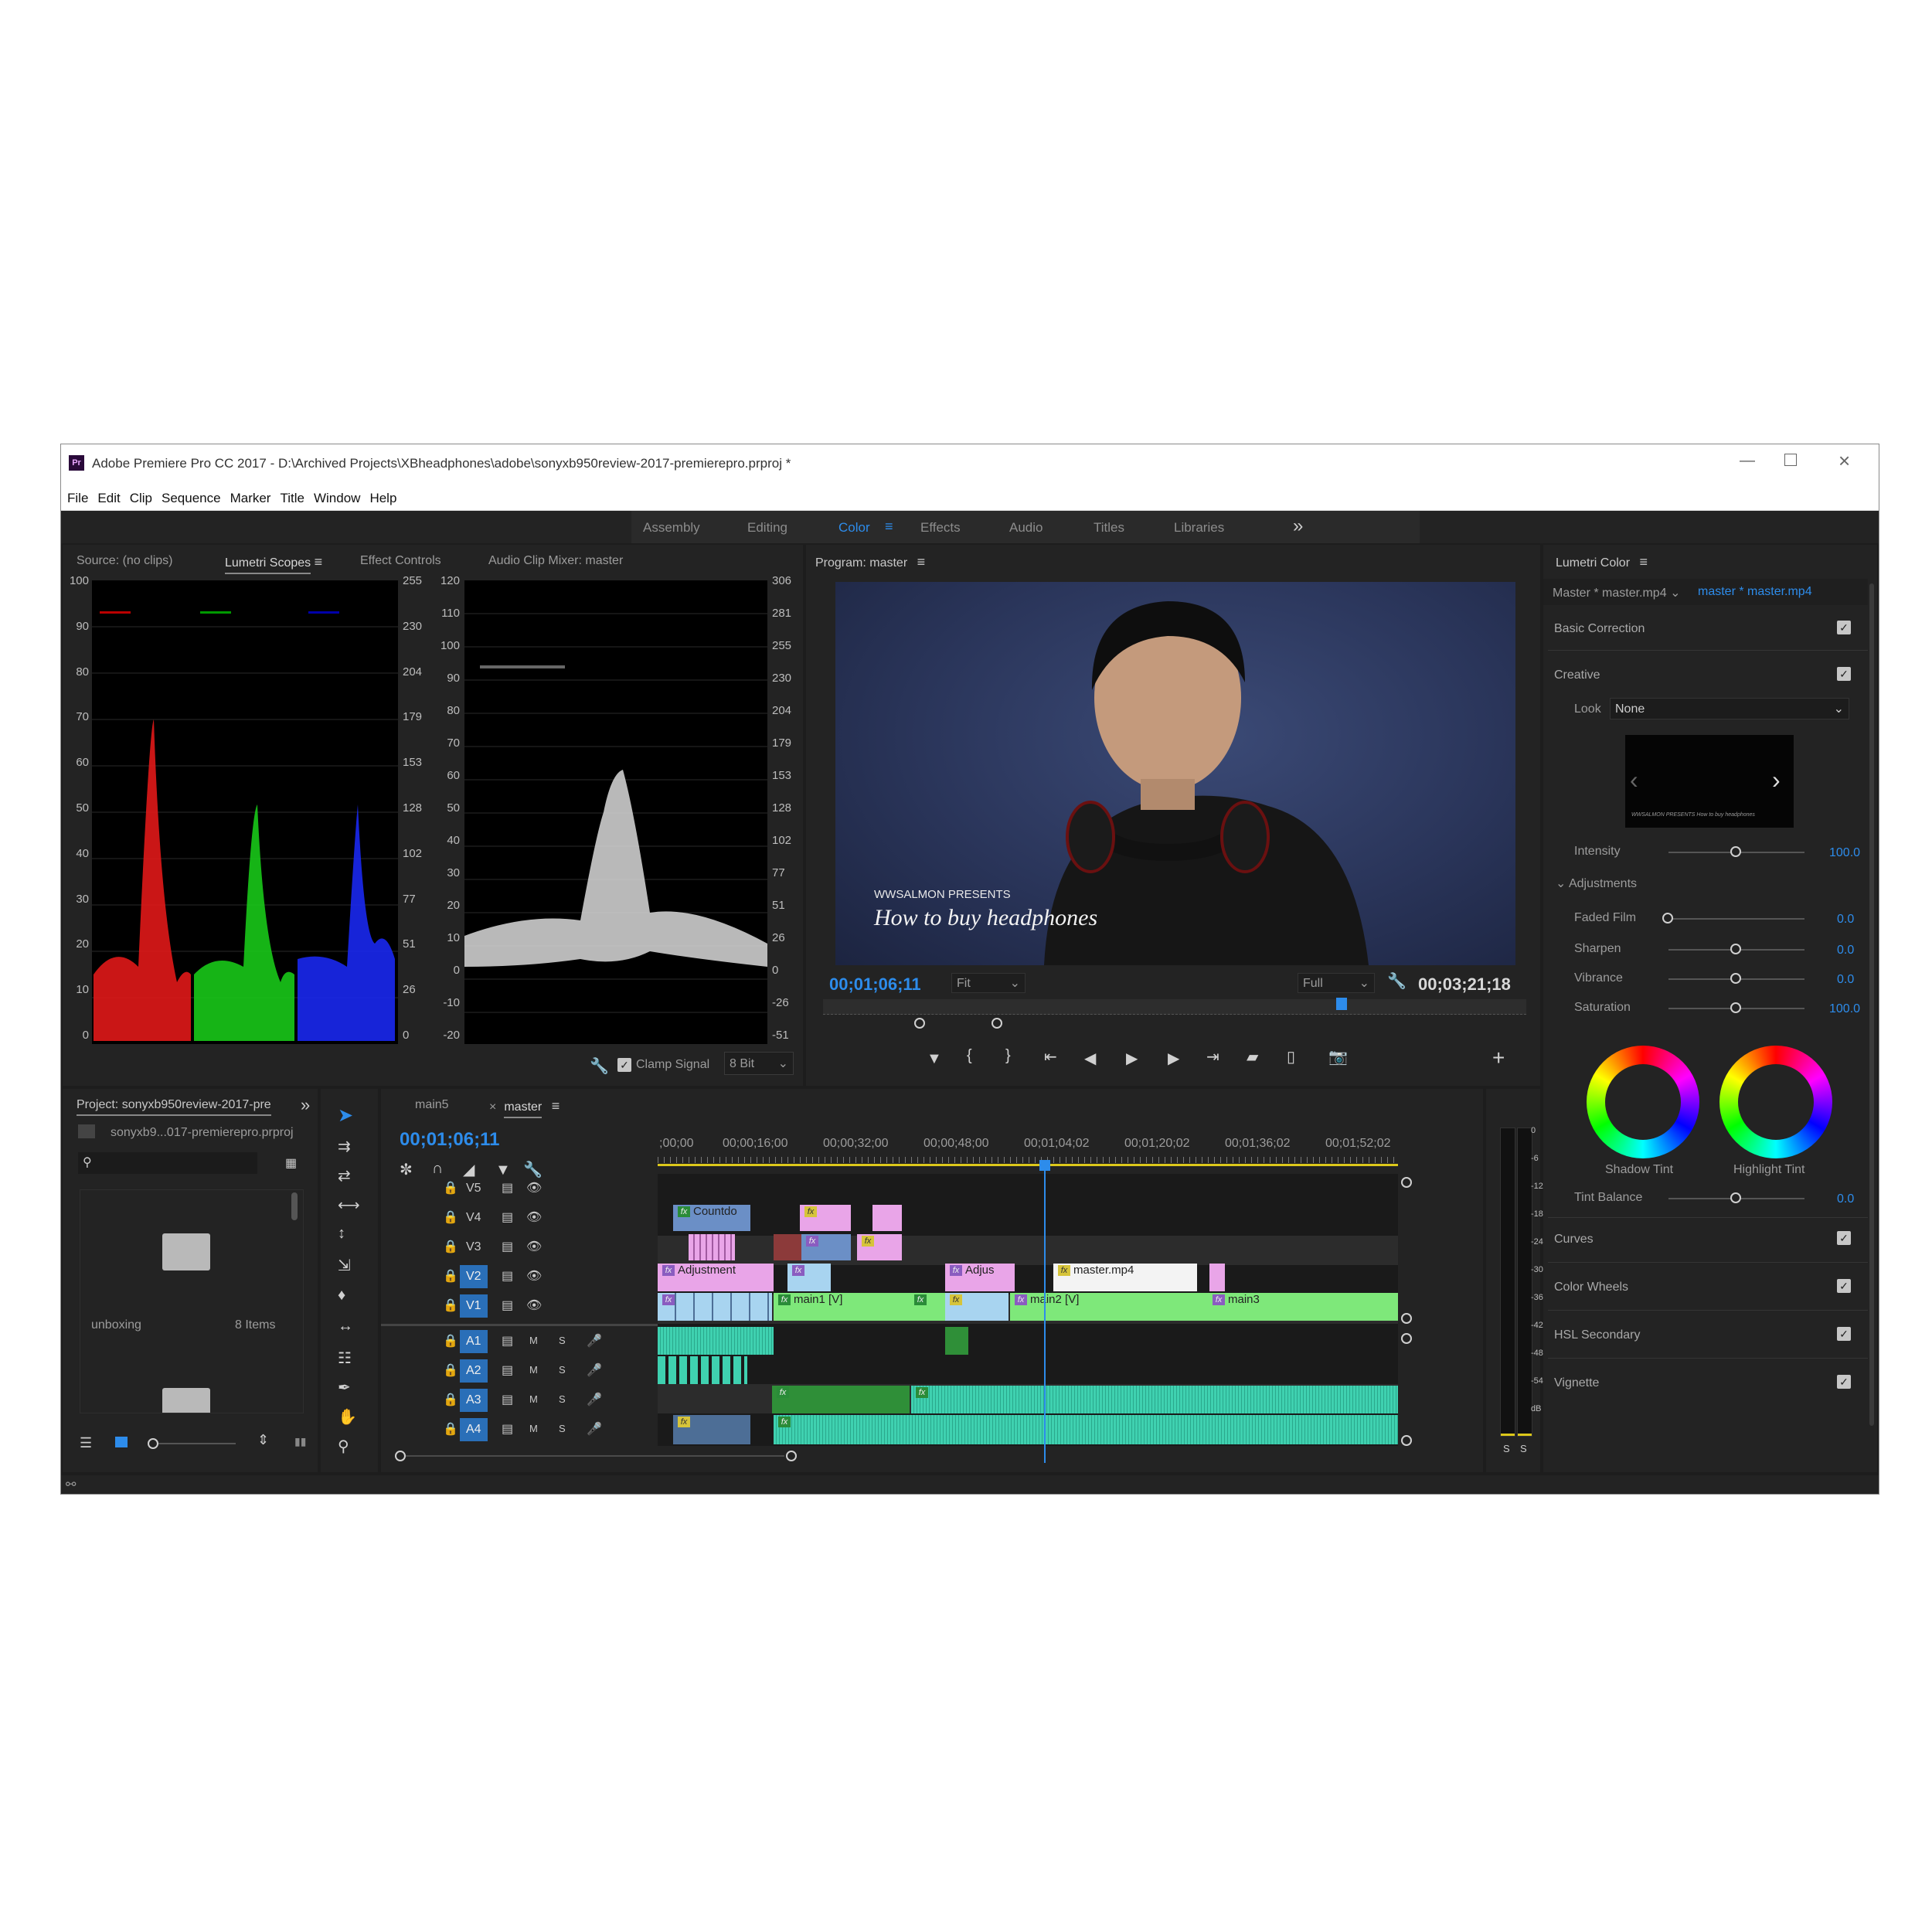 Image resolution: width=1932 pixels, height=1932 pixels. I want to click on workspace-menu-icon: ≡, so click(889, 527).